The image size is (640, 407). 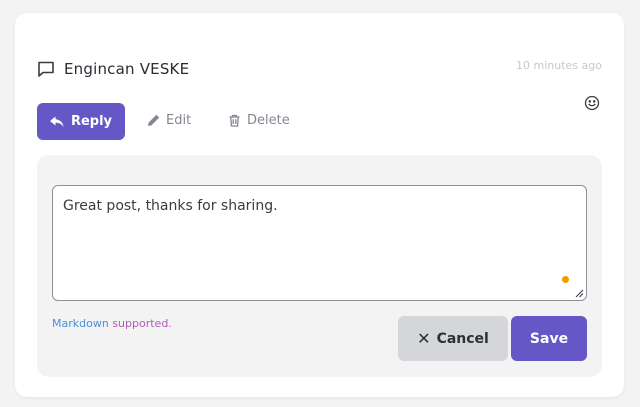 What do you see at coordinates (46, 69) in the screenshot?
I see `comment-icon` at bounding box center [46, 69].